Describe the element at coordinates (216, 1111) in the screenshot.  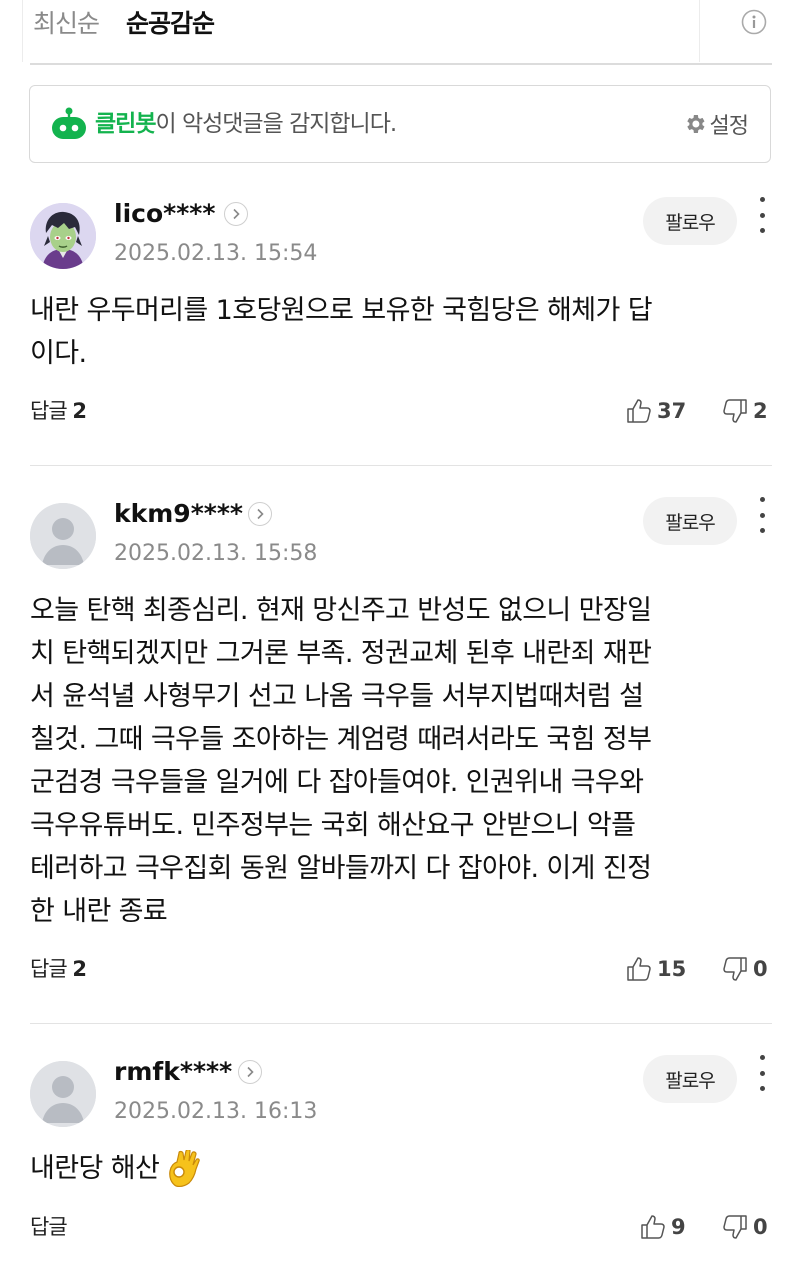
I see `comment-timestamp: 2025.02.13. 16:13` at that location.